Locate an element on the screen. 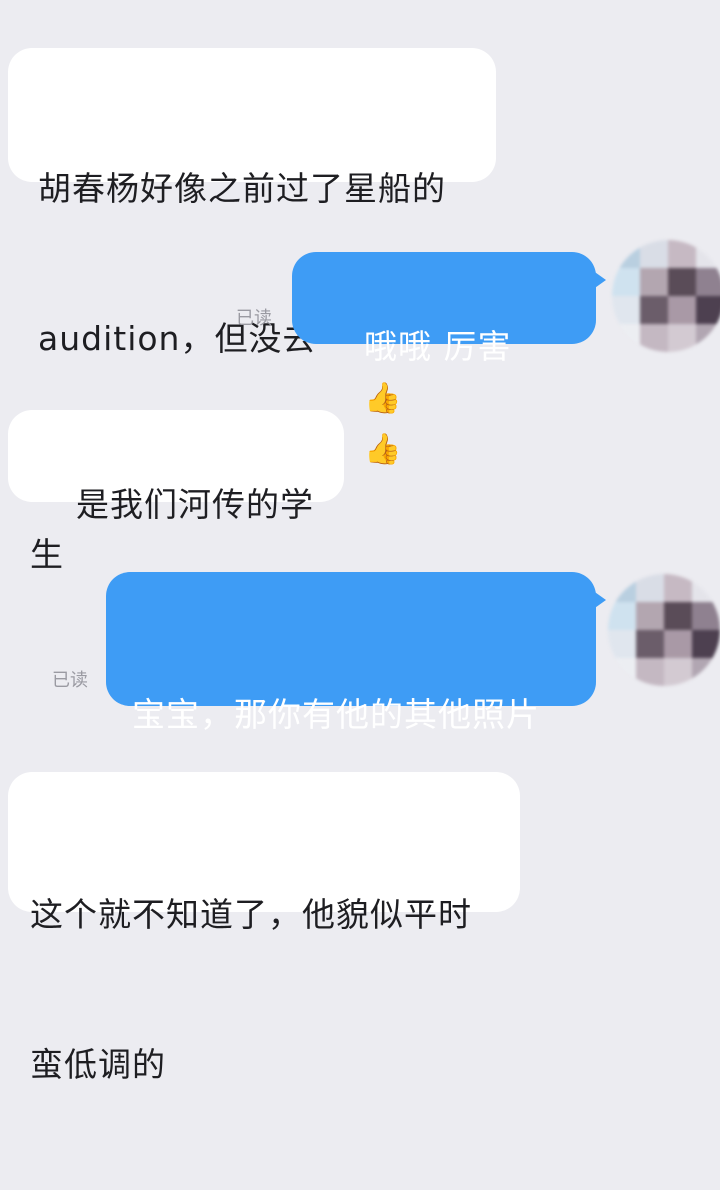 This screenshot has width=720, height=1190. message-text: 是我们河传的学生 is located at coordinates (172, 529).